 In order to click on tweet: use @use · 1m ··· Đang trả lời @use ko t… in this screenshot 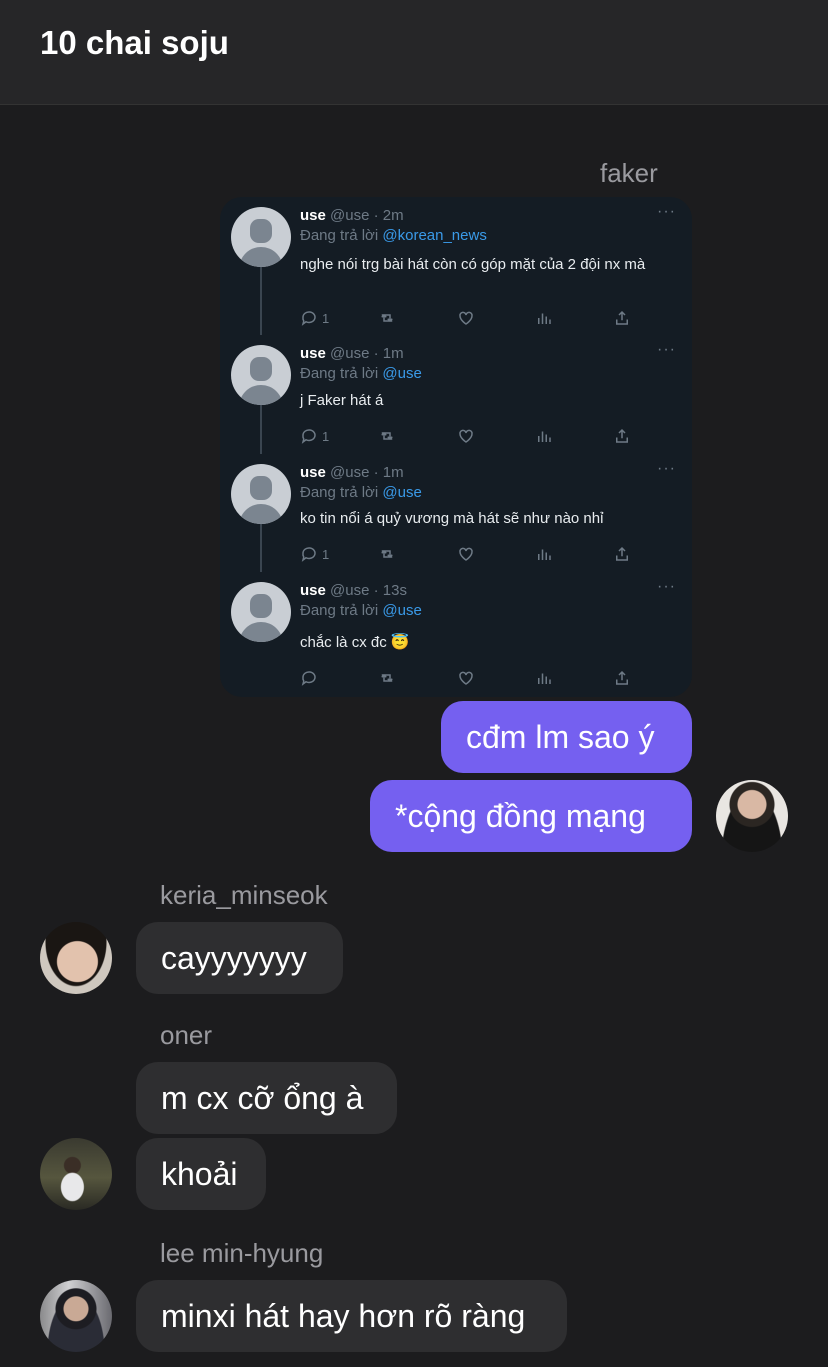, I will do `click(456, 513)`.